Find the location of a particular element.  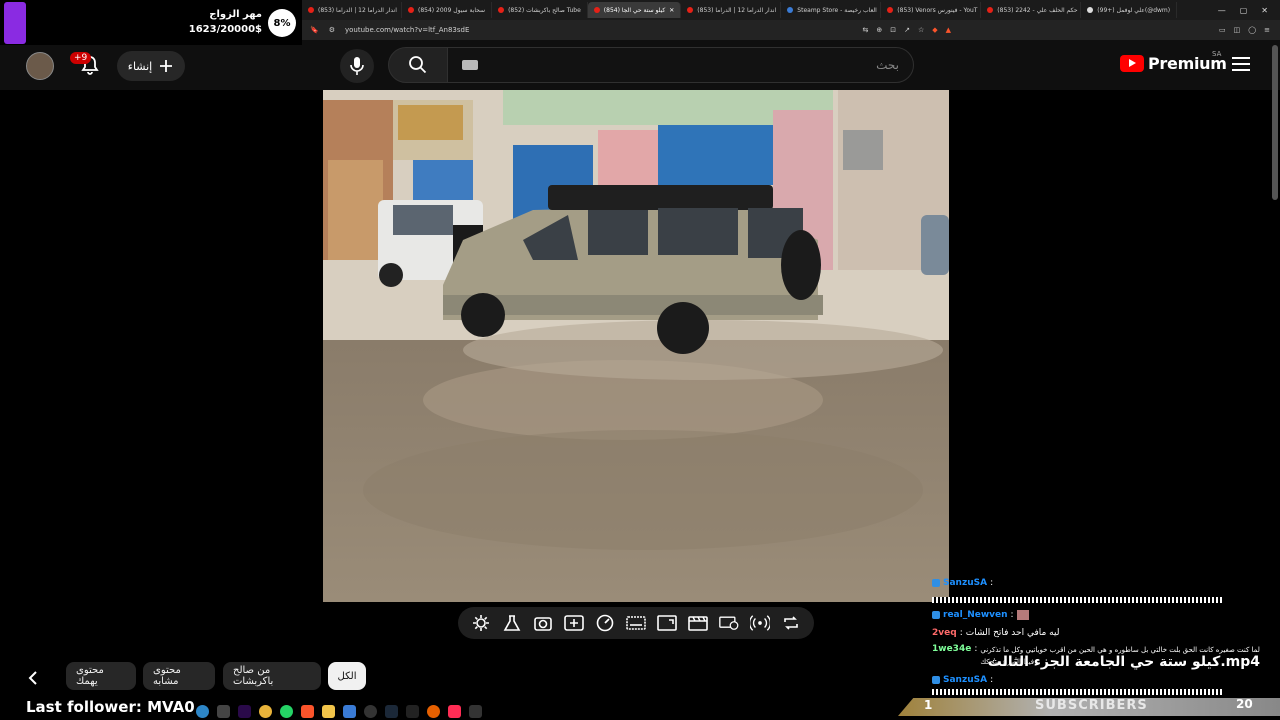

app-icon is located at coordinates (223, 711).